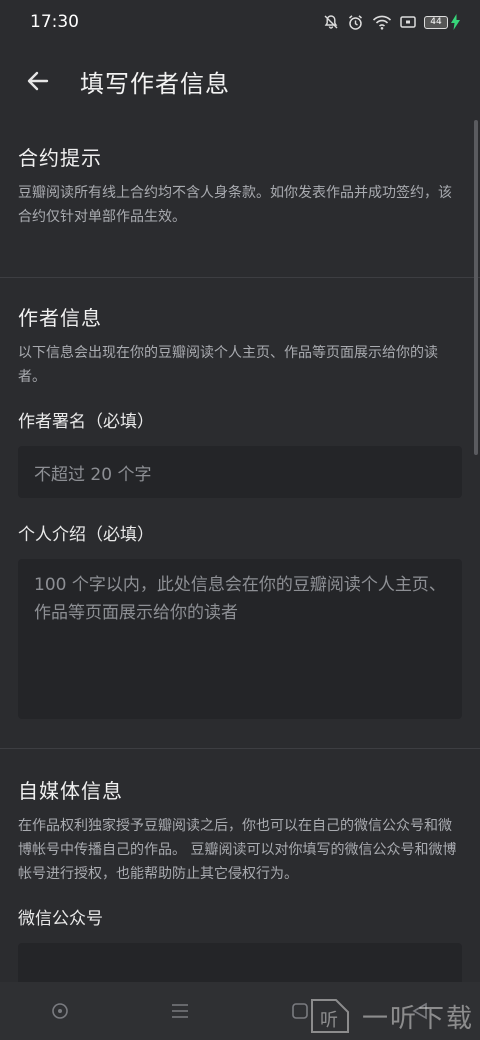 This screenshot has width=480, height=1040. What do you see at coordinates (240, 599) in the screenshot?
I see `bio-placeholder: 100 个字以内，此处信息会在你的豆瓣阅读个人主页、作品等页面展示给你的读者` at bounding box center [240, 599].